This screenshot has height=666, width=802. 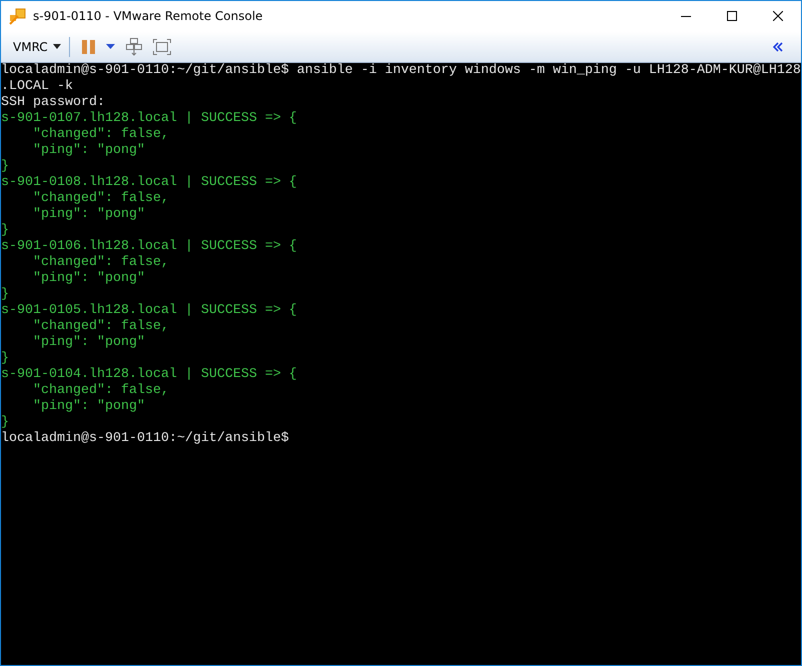 What do you see at coordinates (778, 47) in the screenshot?
I see `collapse-button` at bounding box center [778, 47].